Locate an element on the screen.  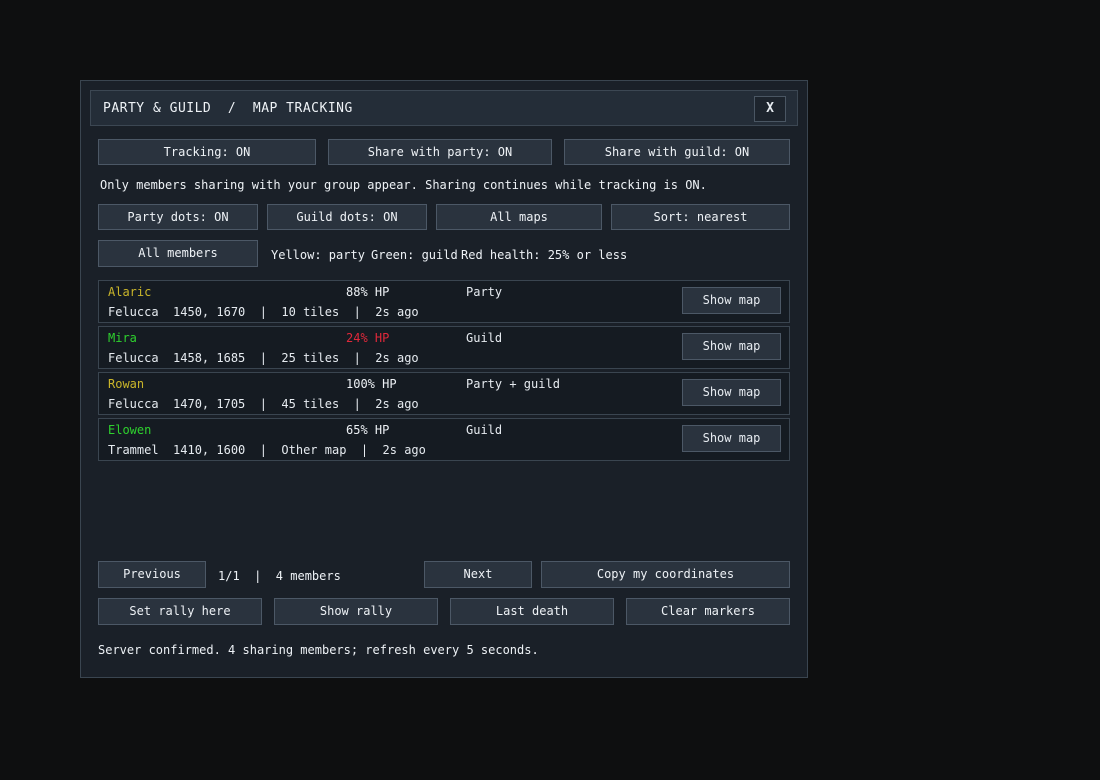
close-button: X is located at coordinates (770, 109).